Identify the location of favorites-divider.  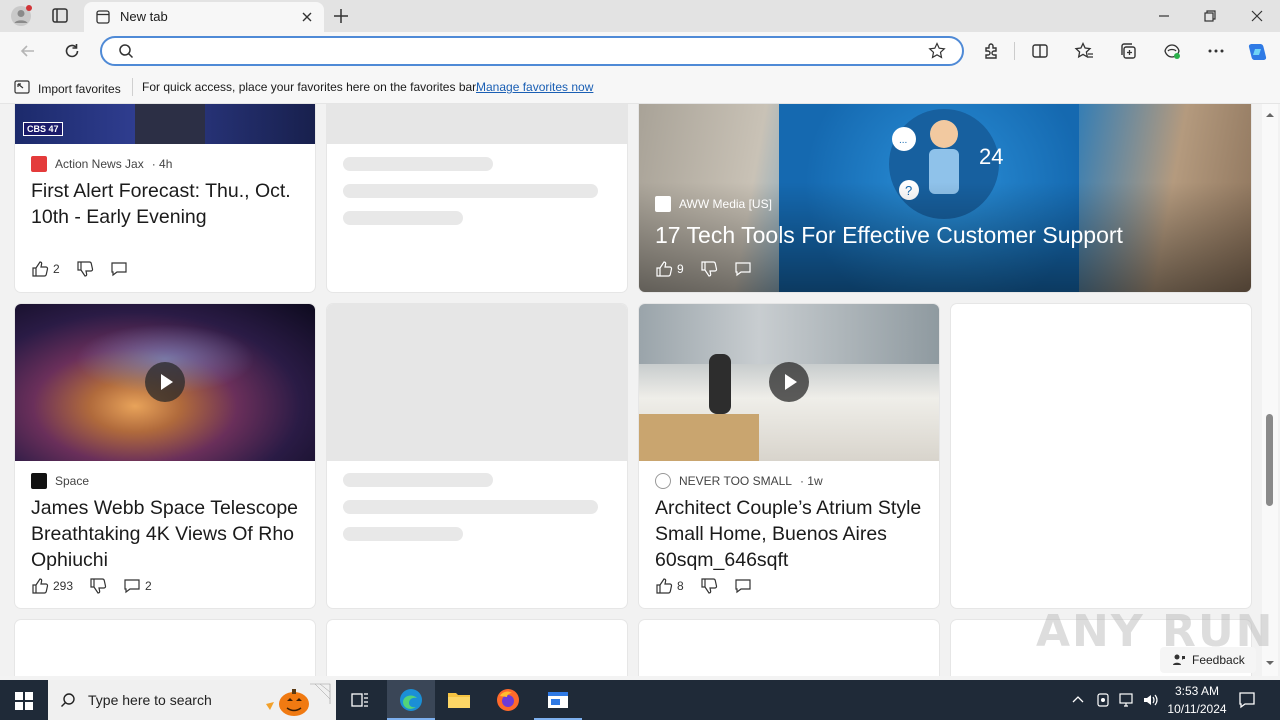
(132, 87).